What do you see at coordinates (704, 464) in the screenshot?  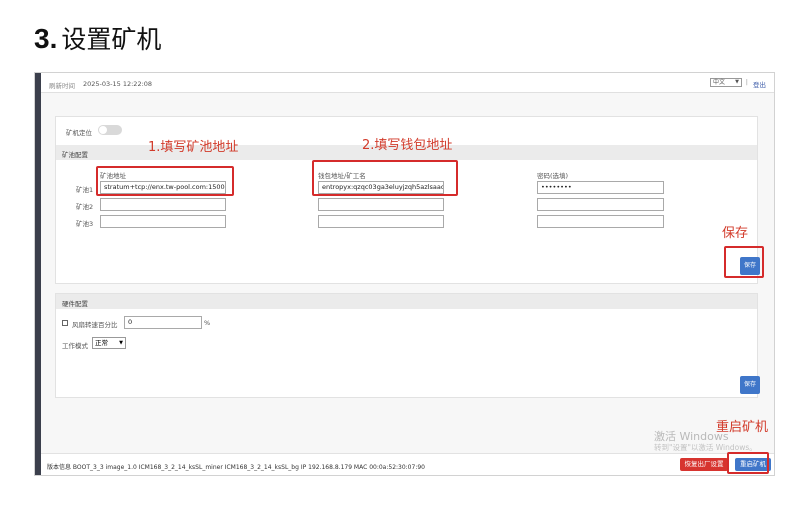 I see `factory-reset-button: 恢复出厂设置` at bounding box center [704, 464].